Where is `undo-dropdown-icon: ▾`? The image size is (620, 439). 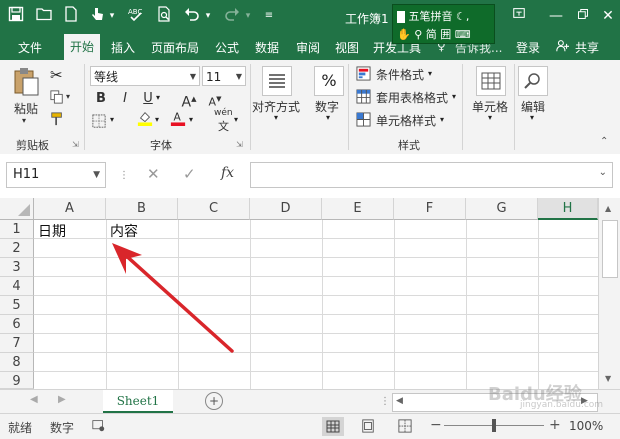 undo-dropdown-icon: ▾ is located at coordinates (208, 16).